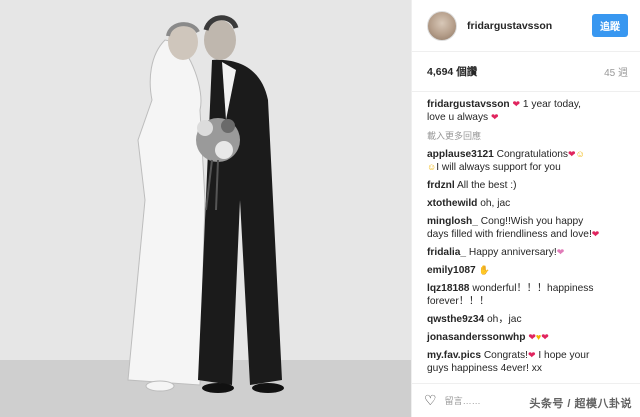 The width and height of the screenshot is (640, 417). Describe the element at coordinates (498, 167) in the screenshot. I see `comment-text-2: I will always support for you` at that location.